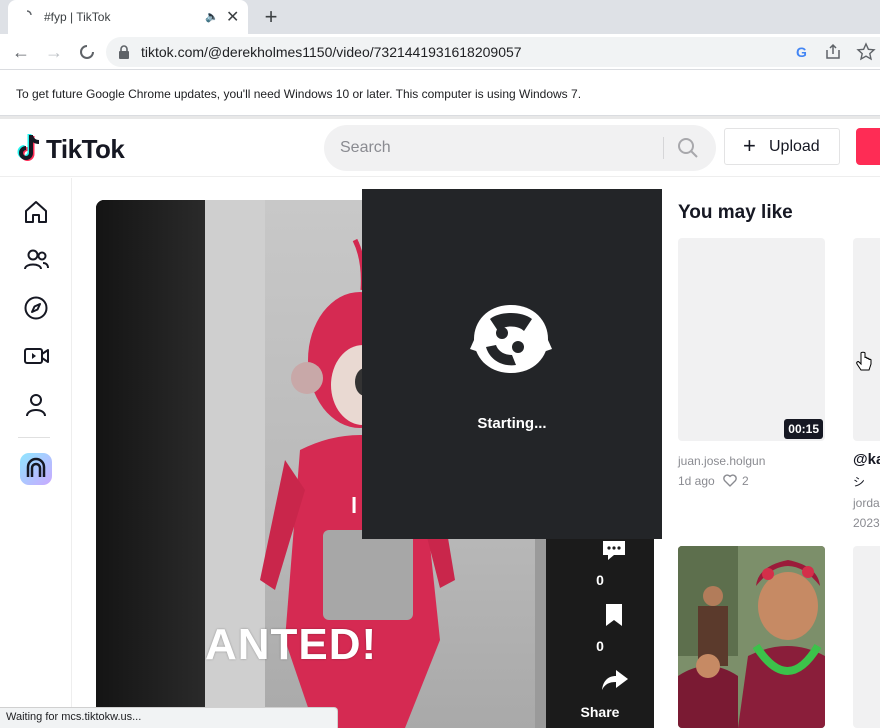  I want to click on card-author: juan.jose.holgun, so click(721, 461).